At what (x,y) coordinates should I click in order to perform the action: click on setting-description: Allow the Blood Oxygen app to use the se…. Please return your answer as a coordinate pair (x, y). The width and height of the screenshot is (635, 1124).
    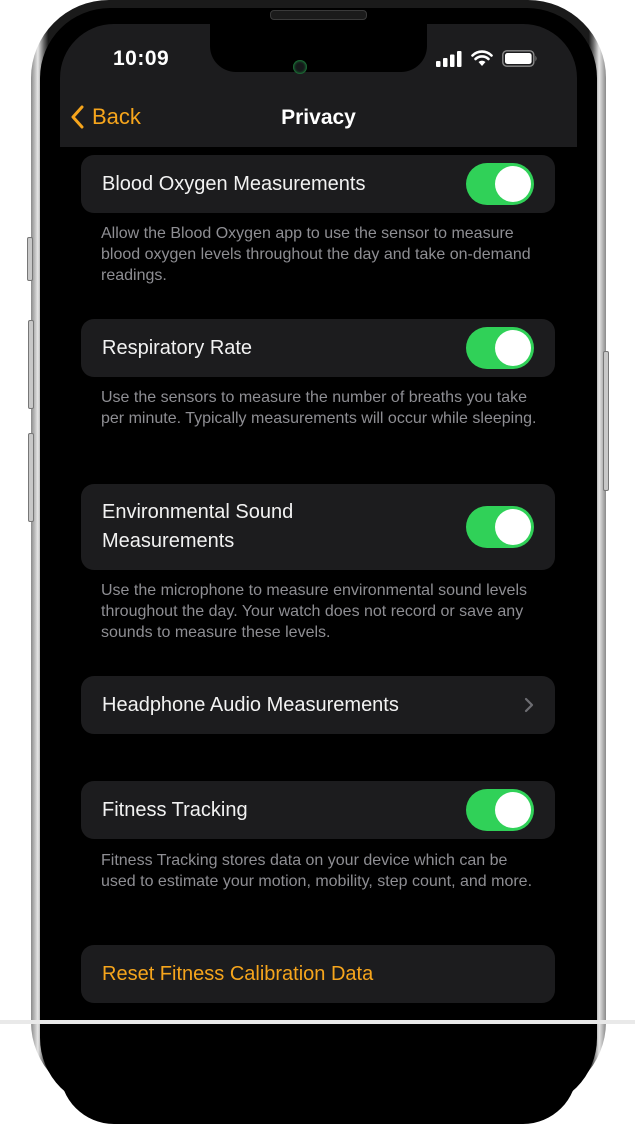
    Looking at the image, I should click on (316, 254).